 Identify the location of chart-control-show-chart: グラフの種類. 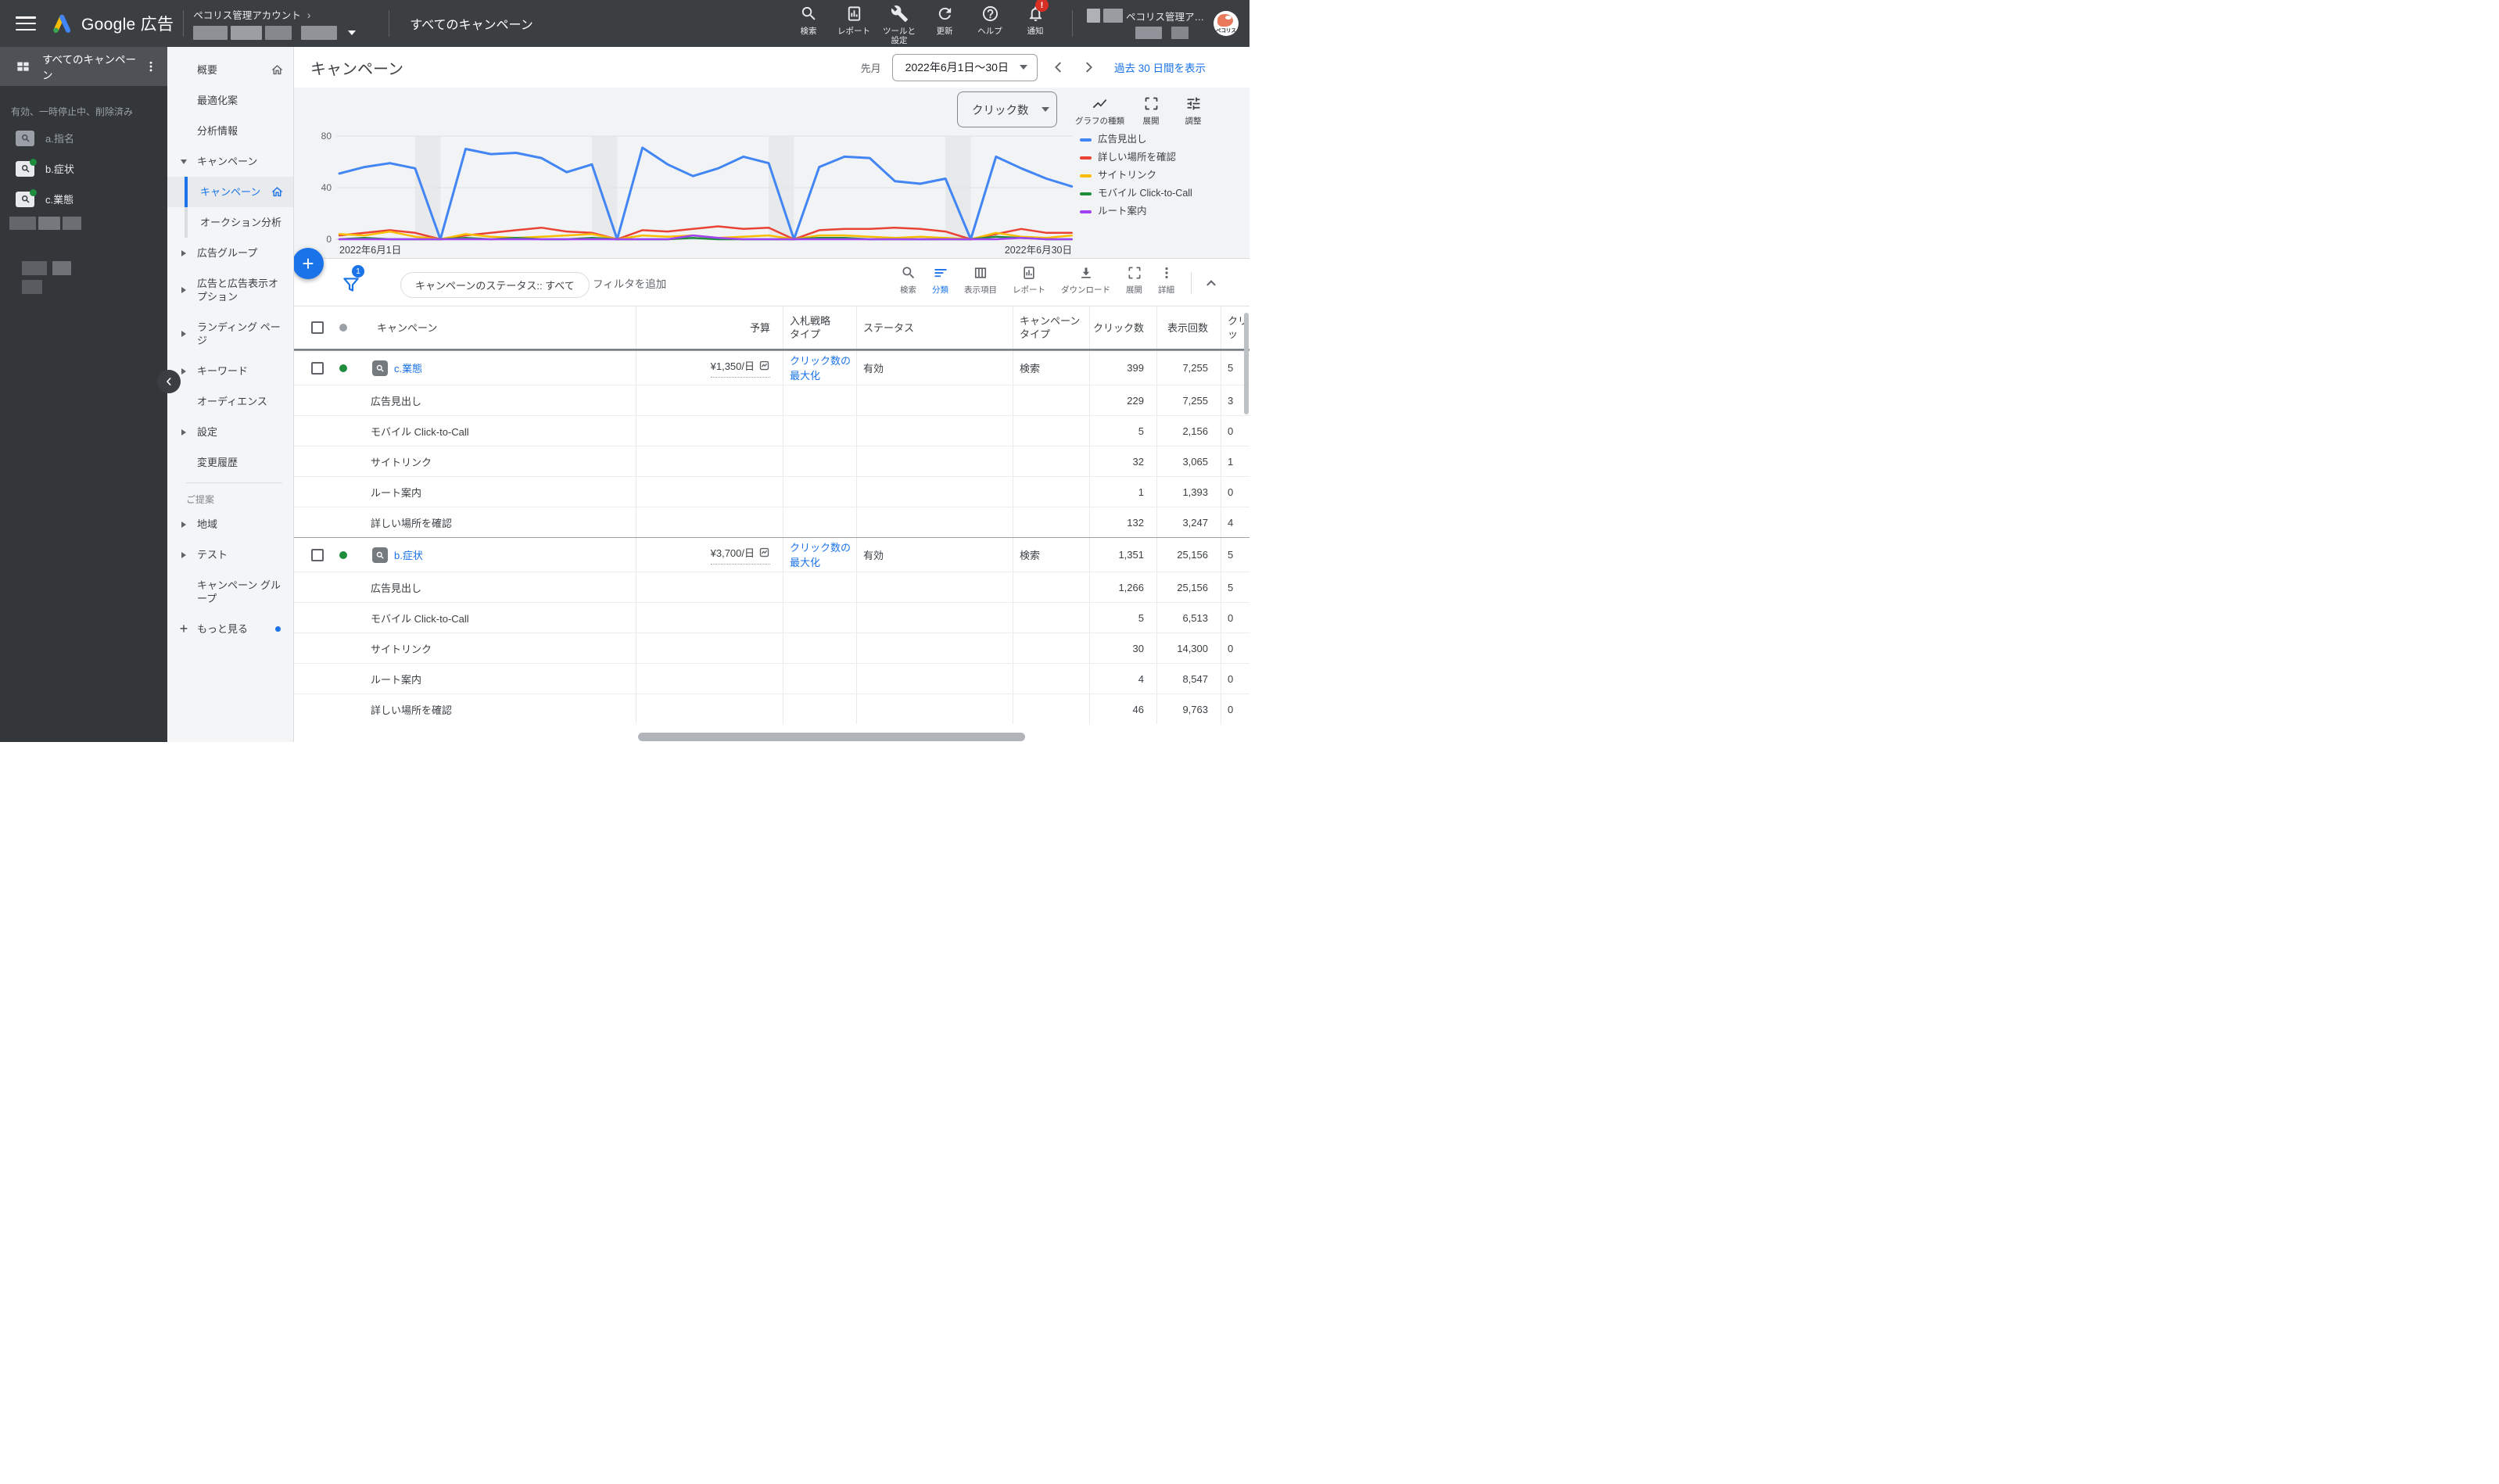
(1100, 111).